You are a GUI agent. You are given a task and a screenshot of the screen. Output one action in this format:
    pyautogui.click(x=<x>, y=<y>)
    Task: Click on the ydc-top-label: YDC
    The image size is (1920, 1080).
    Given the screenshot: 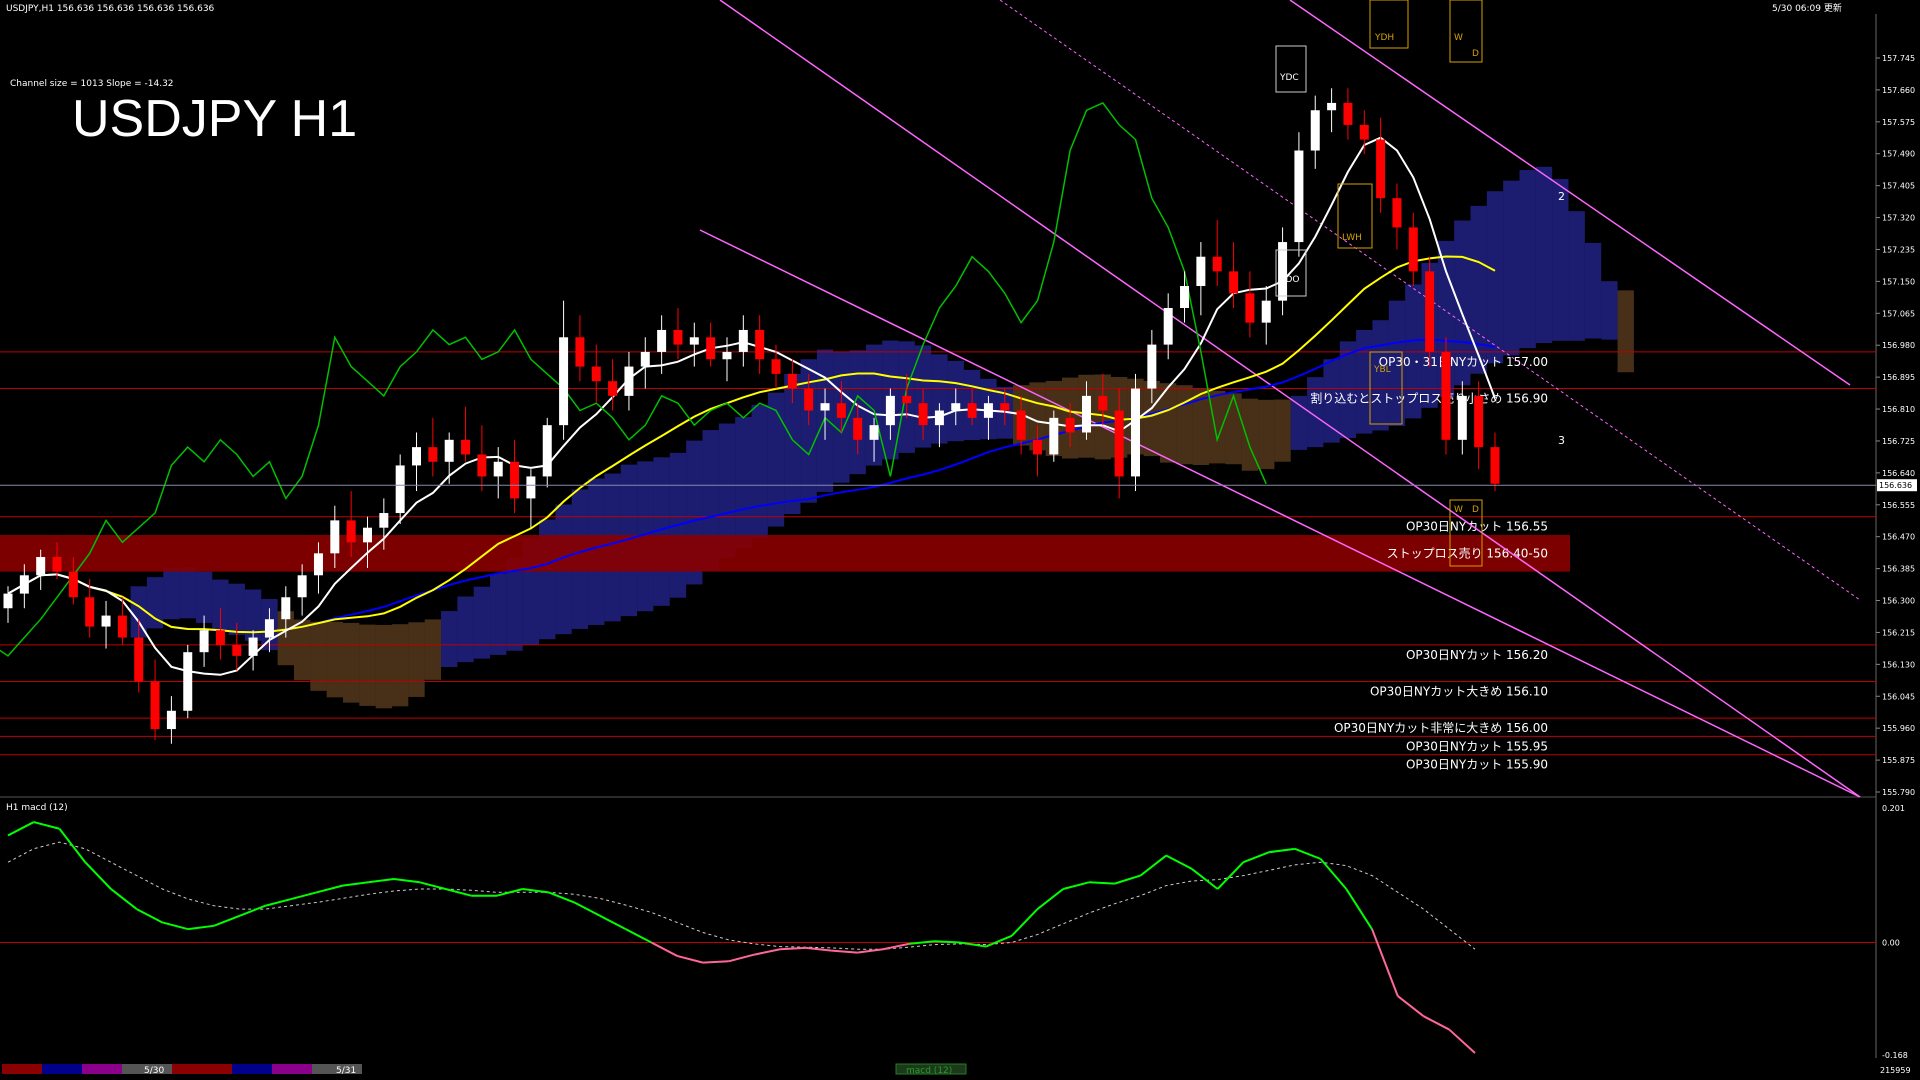 What is the action you would take?
    pyautogui.click(x=1289, y=78)
    